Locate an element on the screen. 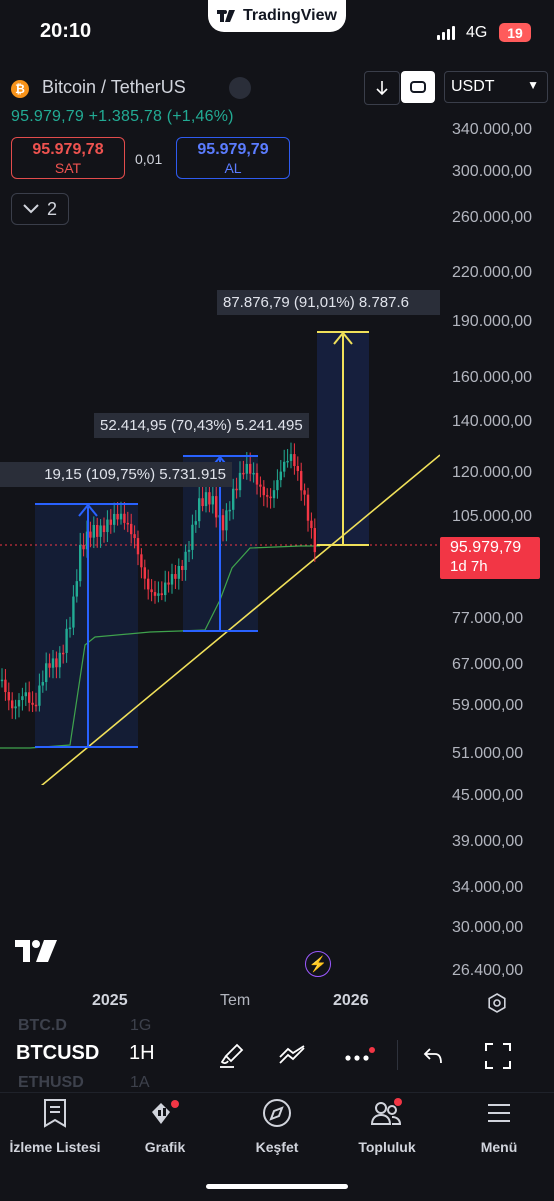 This screenshot has height=1201, width=554. nav-chart: Grafik is located at coordinates (165, 1126).